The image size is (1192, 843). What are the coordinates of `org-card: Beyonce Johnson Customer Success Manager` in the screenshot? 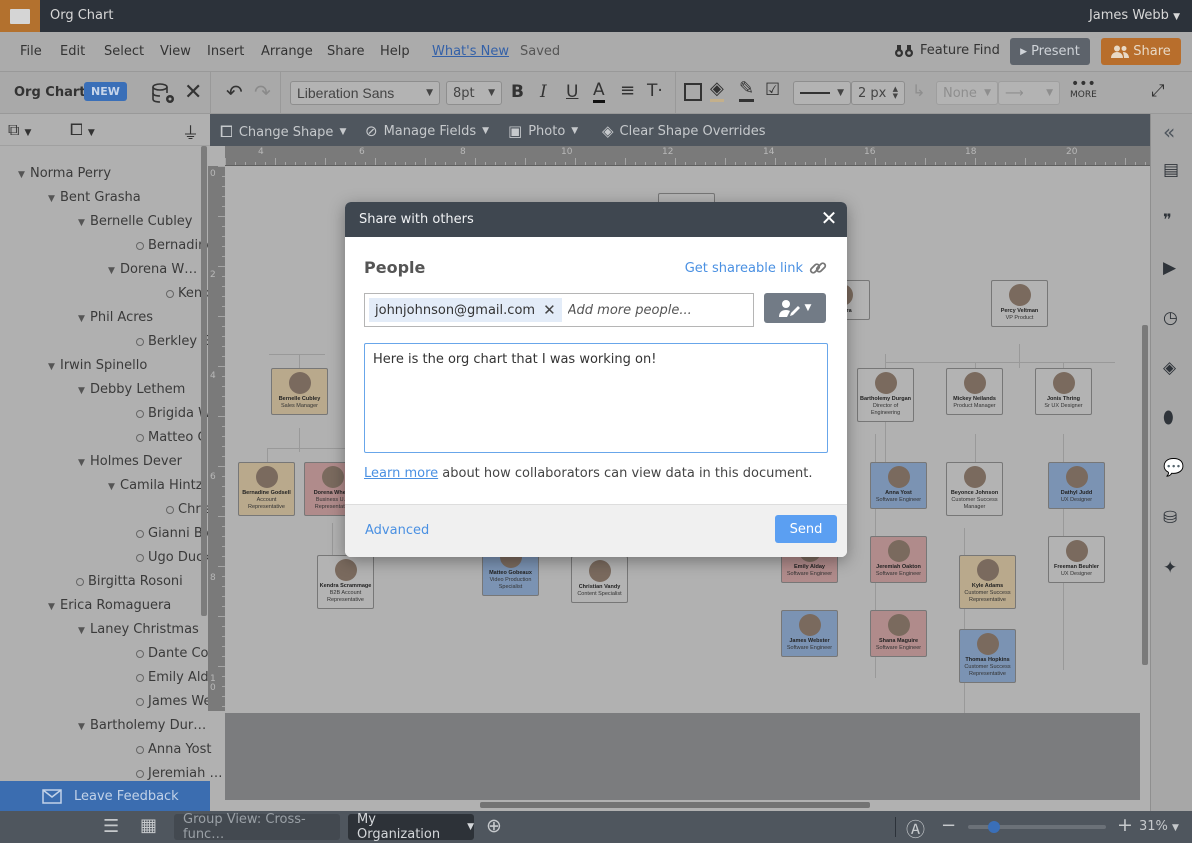 It's located at (974, 489).